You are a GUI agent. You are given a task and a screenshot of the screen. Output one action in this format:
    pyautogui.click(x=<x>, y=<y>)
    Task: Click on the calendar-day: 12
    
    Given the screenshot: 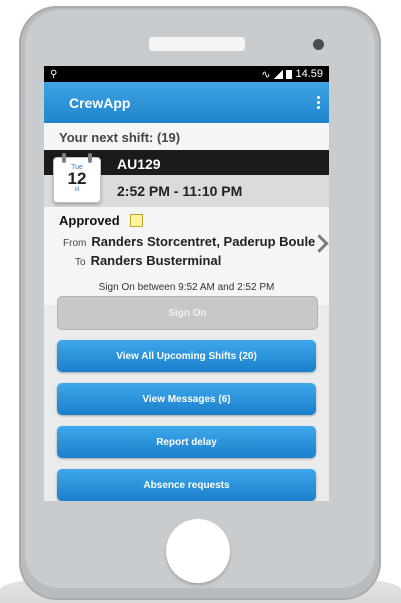 What is the action you would take?
    pyautogui.click(x=77, y=178)
    